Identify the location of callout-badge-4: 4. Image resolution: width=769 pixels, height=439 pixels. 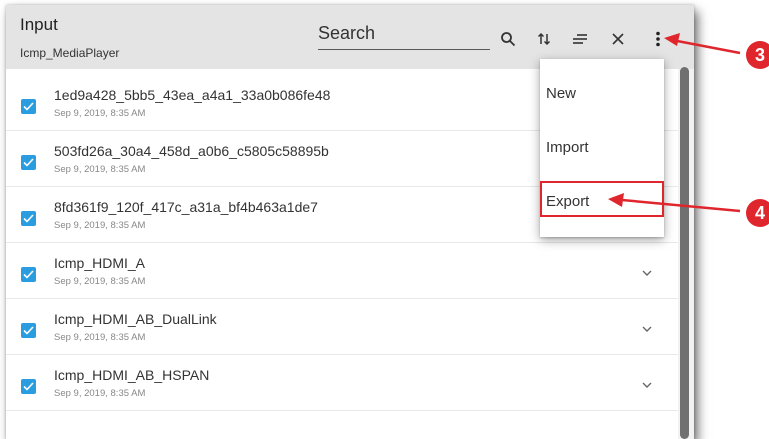
(757, 213).